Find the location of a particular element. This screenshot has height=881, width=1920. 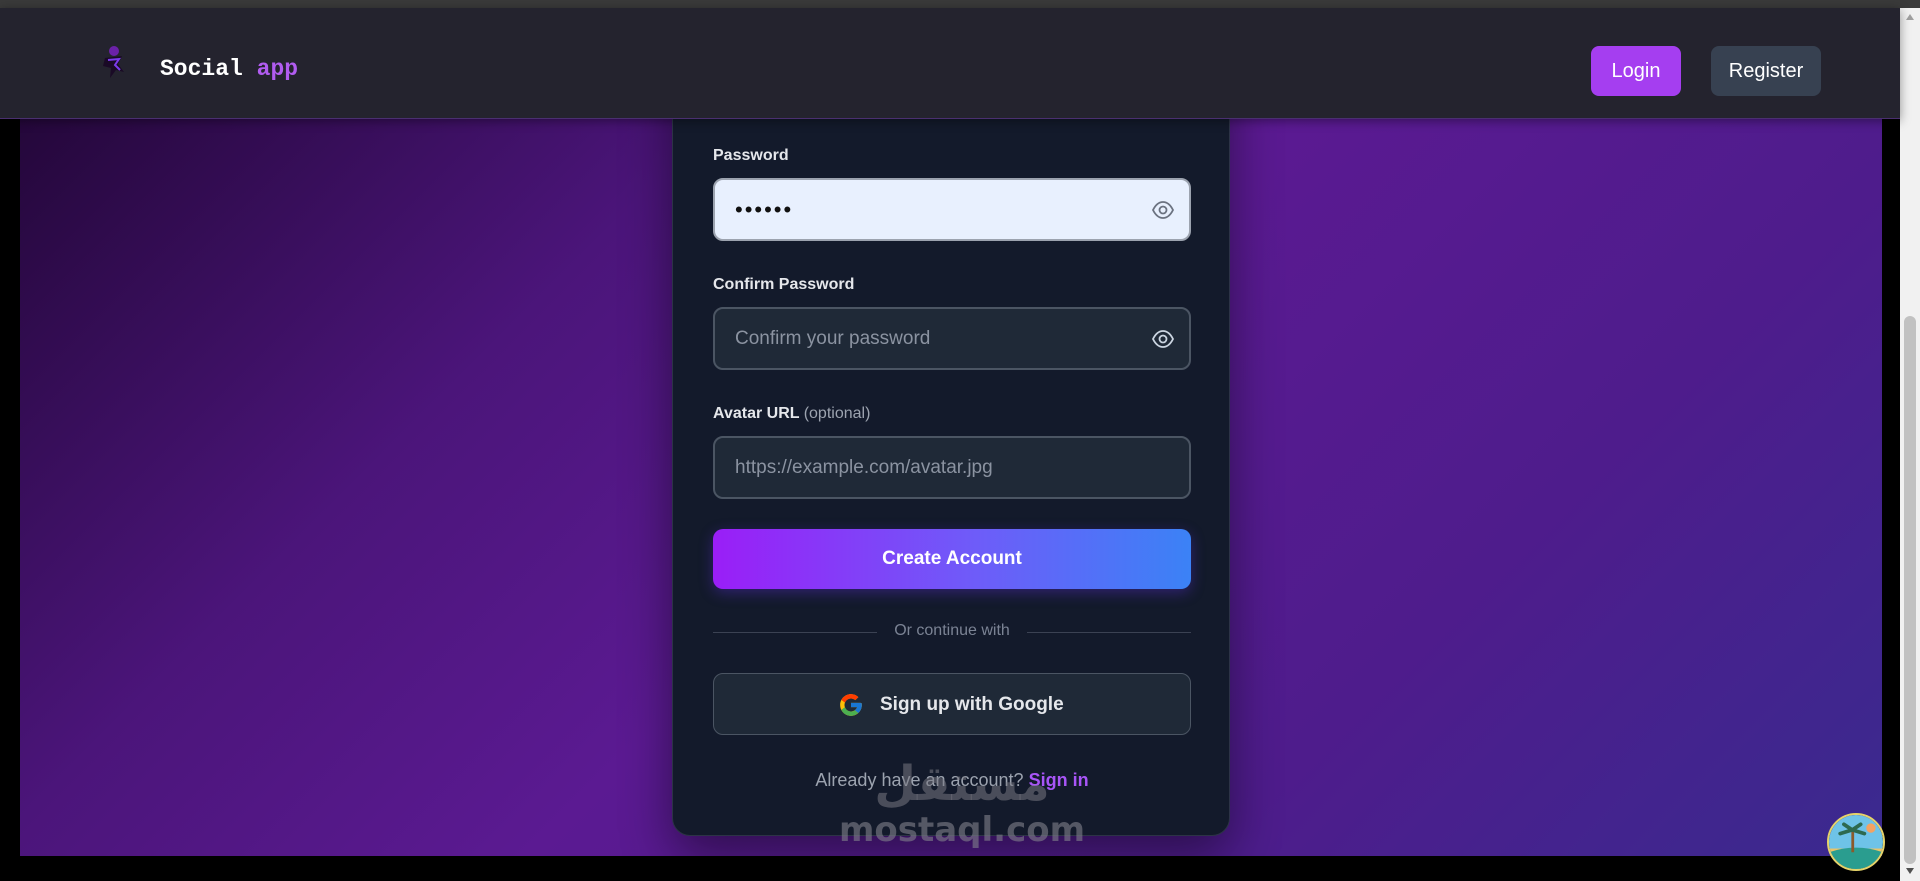

google-signup-button: Sign up with Google is located at coordinates (952, 704).